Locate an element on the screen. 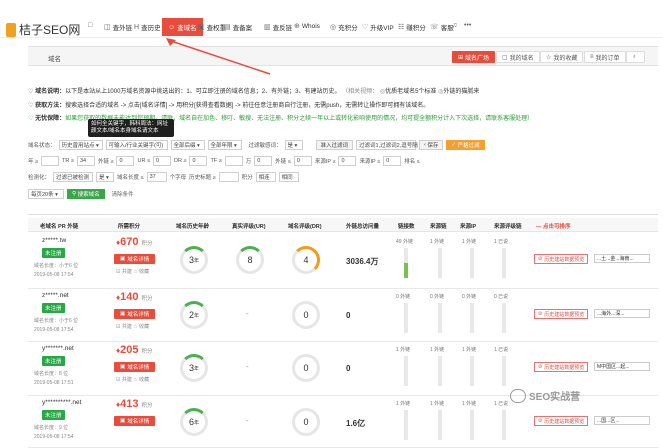  same-select: 相同 is located at coordinates (288, 177).